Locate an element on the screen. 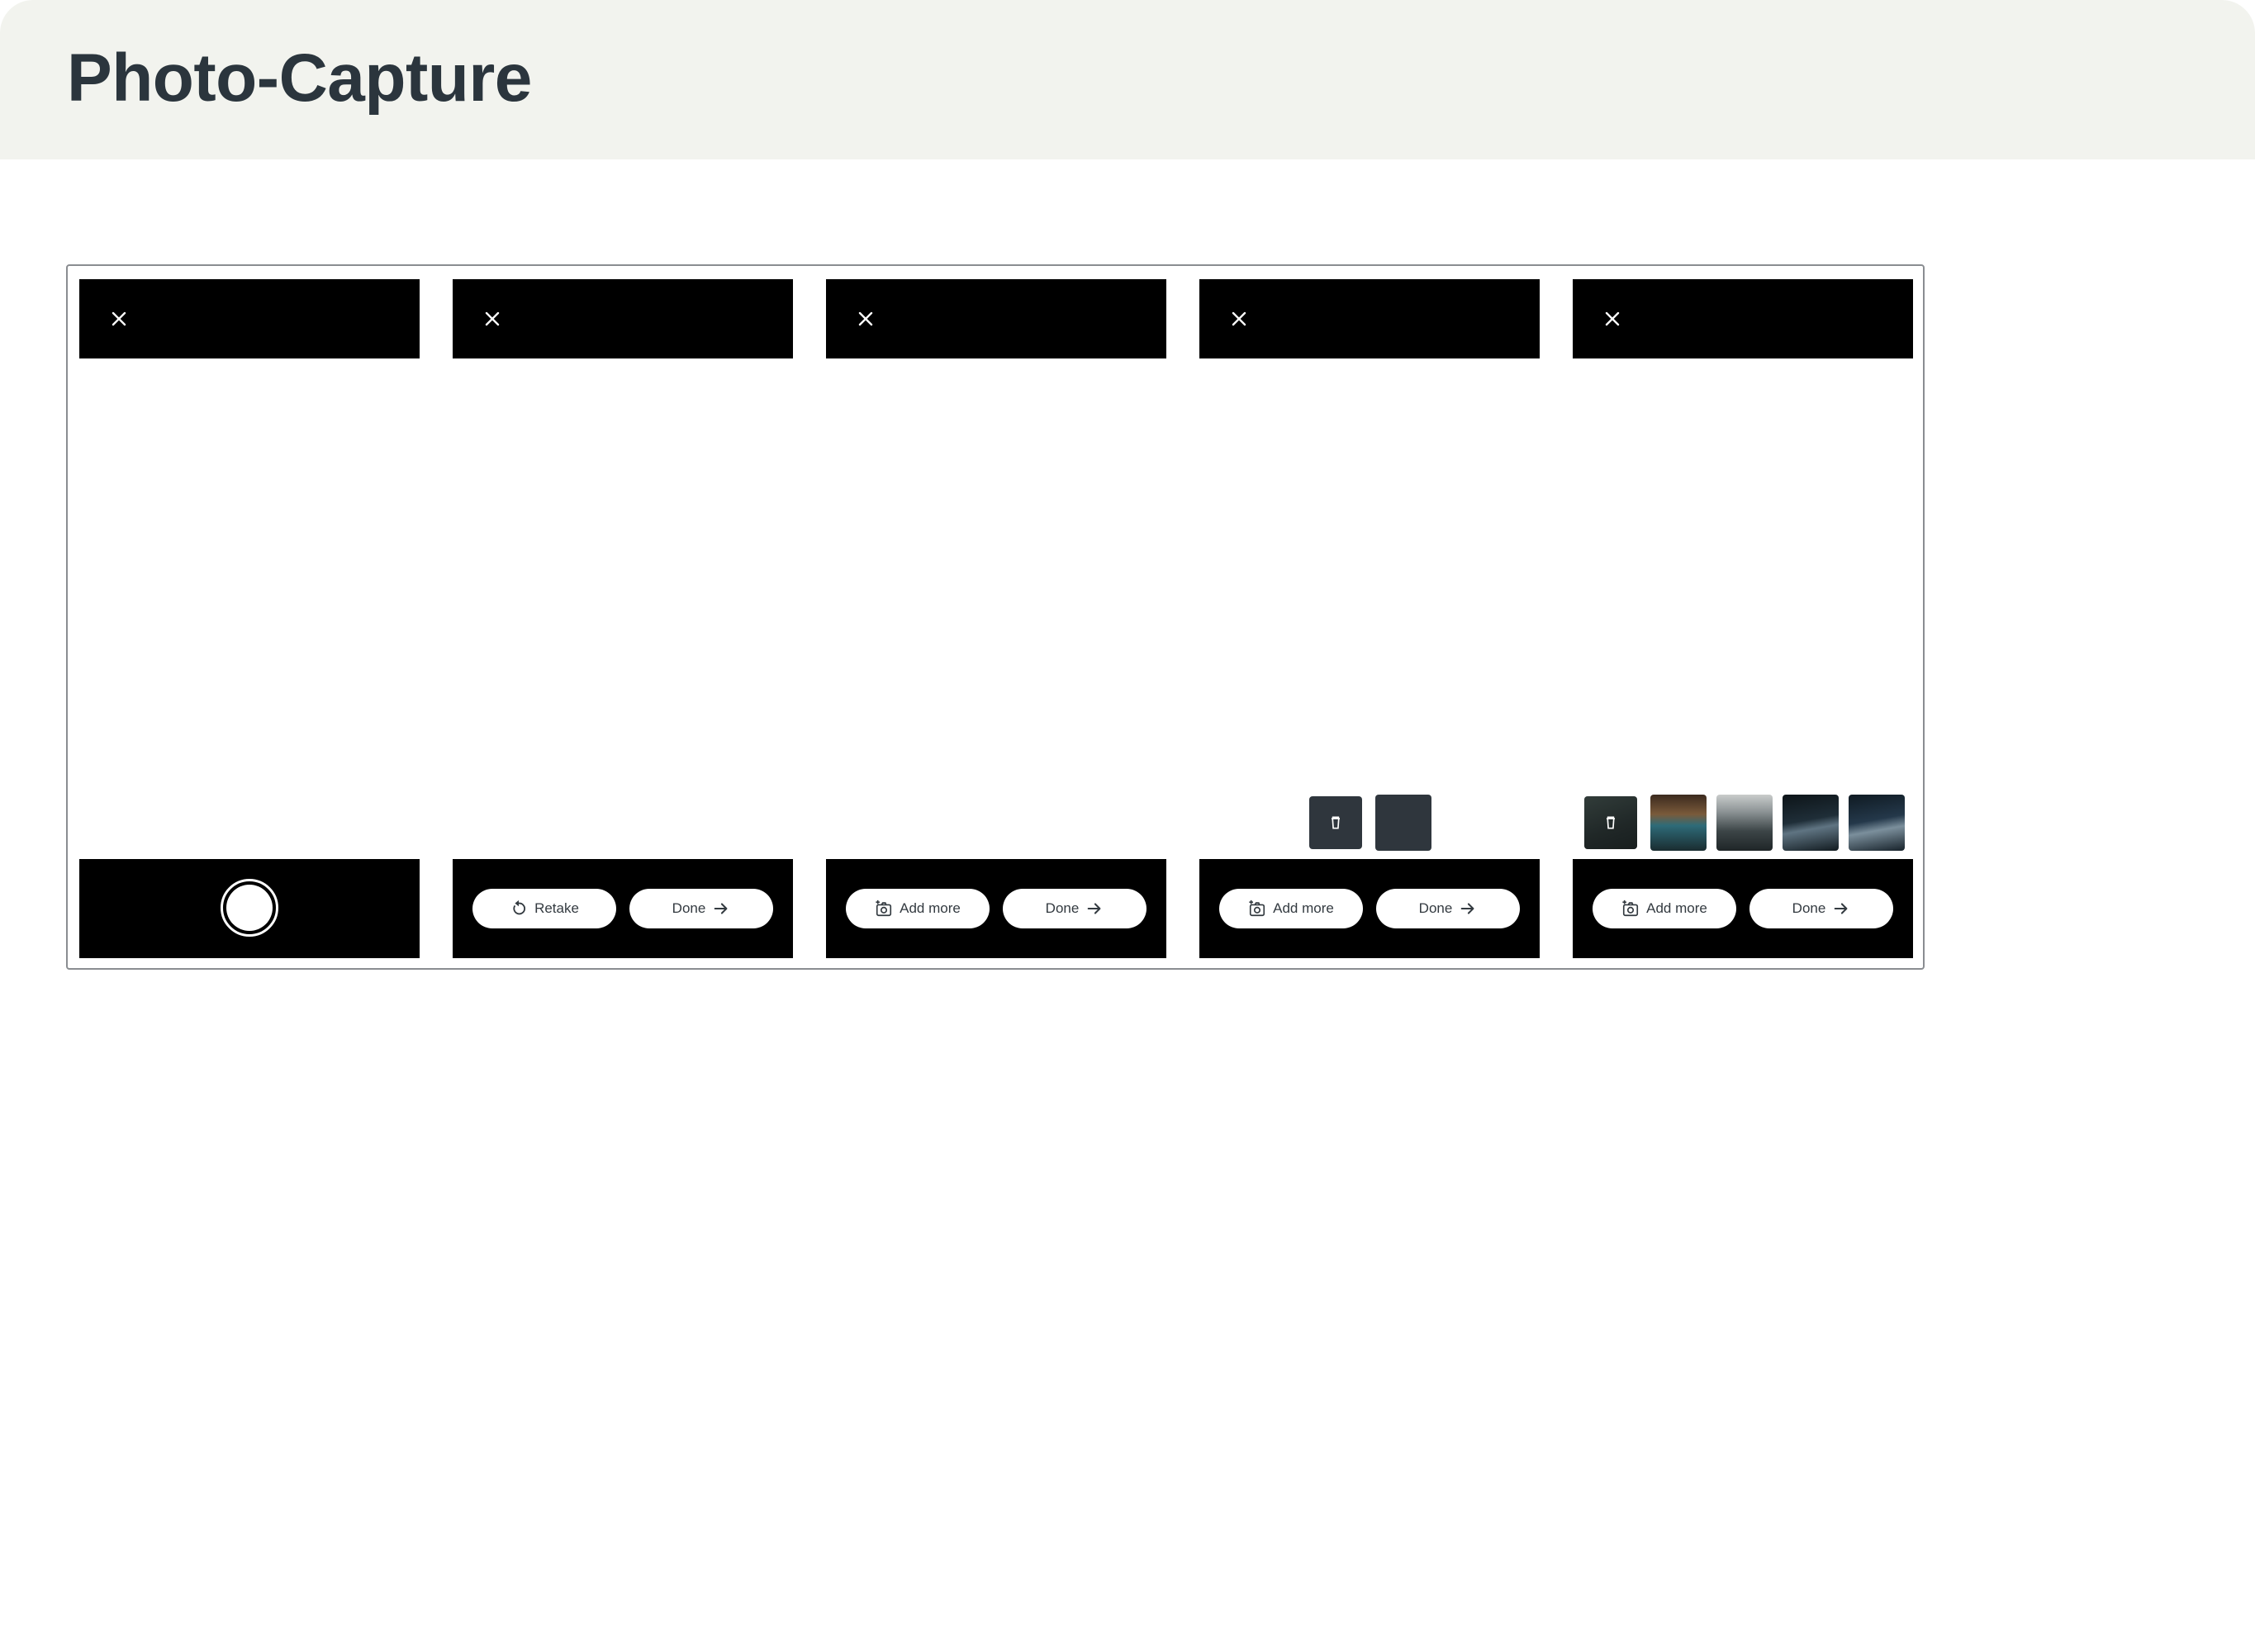  retake-button: Retake is located at coordinates (544, 908).